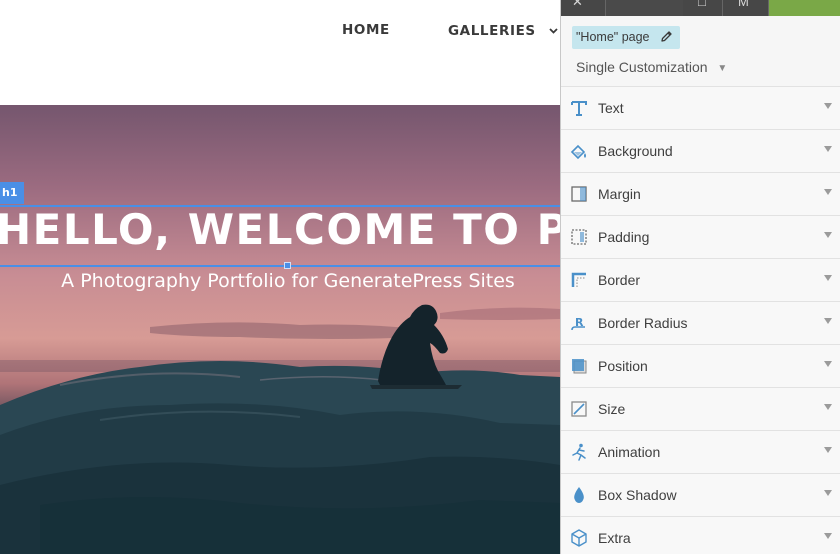 The height and width of the screenshot is (554, 840). I want to click on background-icon, so click(579, 151).